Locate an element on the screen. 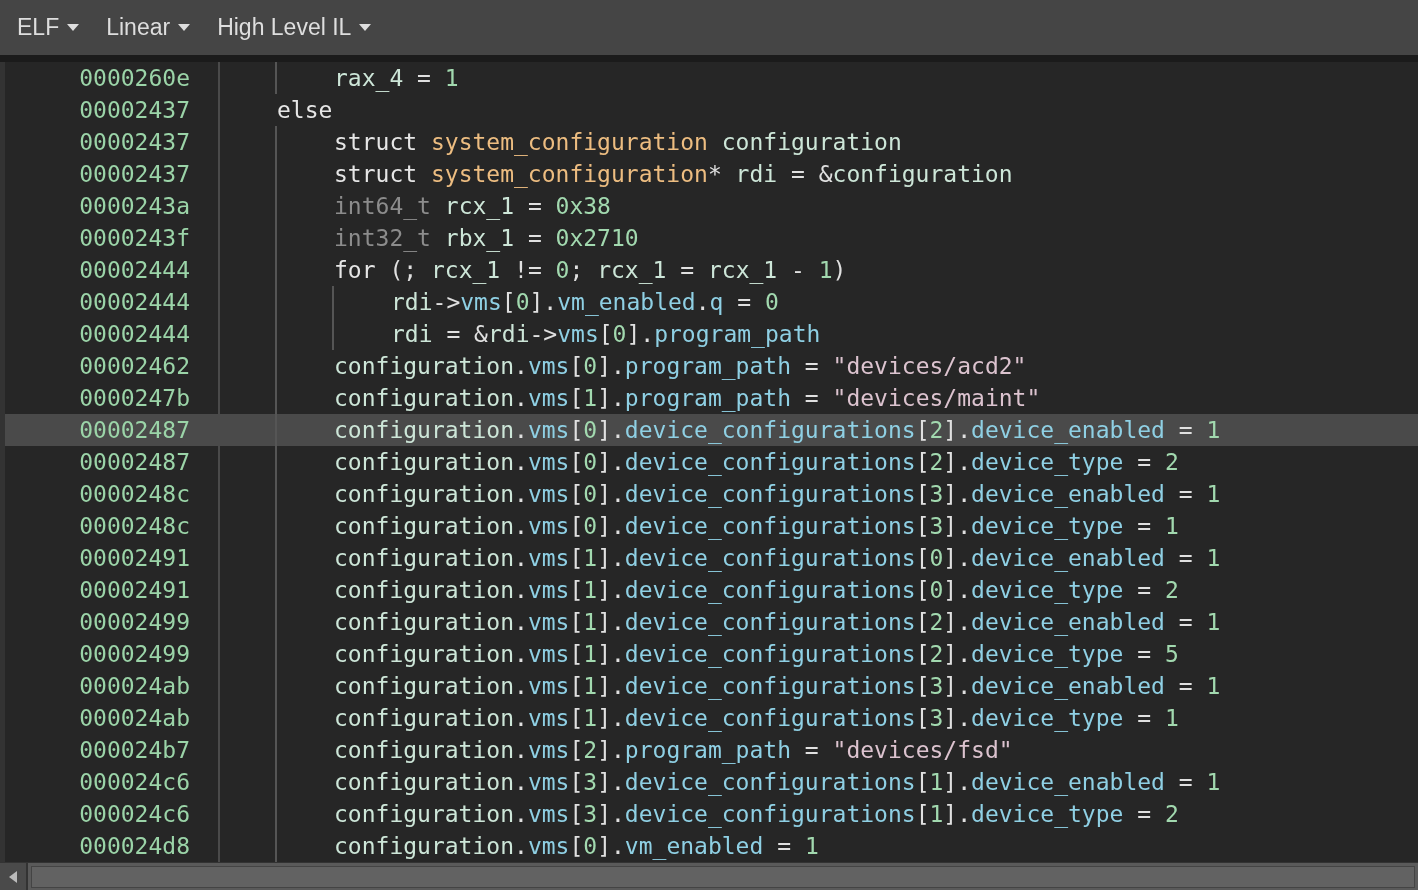 The image size is (1418, 890). code-row: 00002444 for (; rcx_1 != 0; rcx_1 = rcx_1 - 1) is located at coordinates (711, 270).